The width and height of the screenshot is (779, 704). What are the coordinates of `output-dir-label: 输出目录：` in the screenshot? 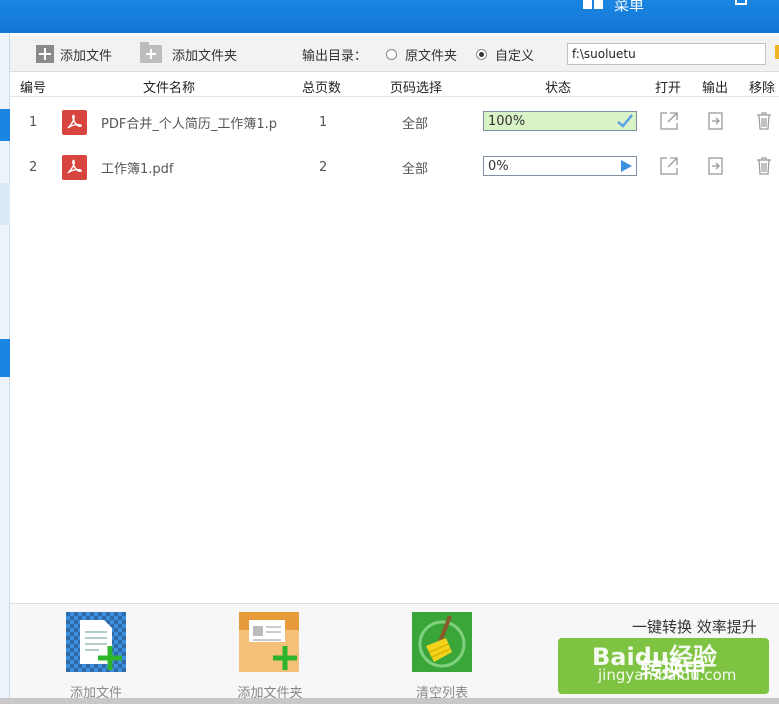 It's located at (334, 54).